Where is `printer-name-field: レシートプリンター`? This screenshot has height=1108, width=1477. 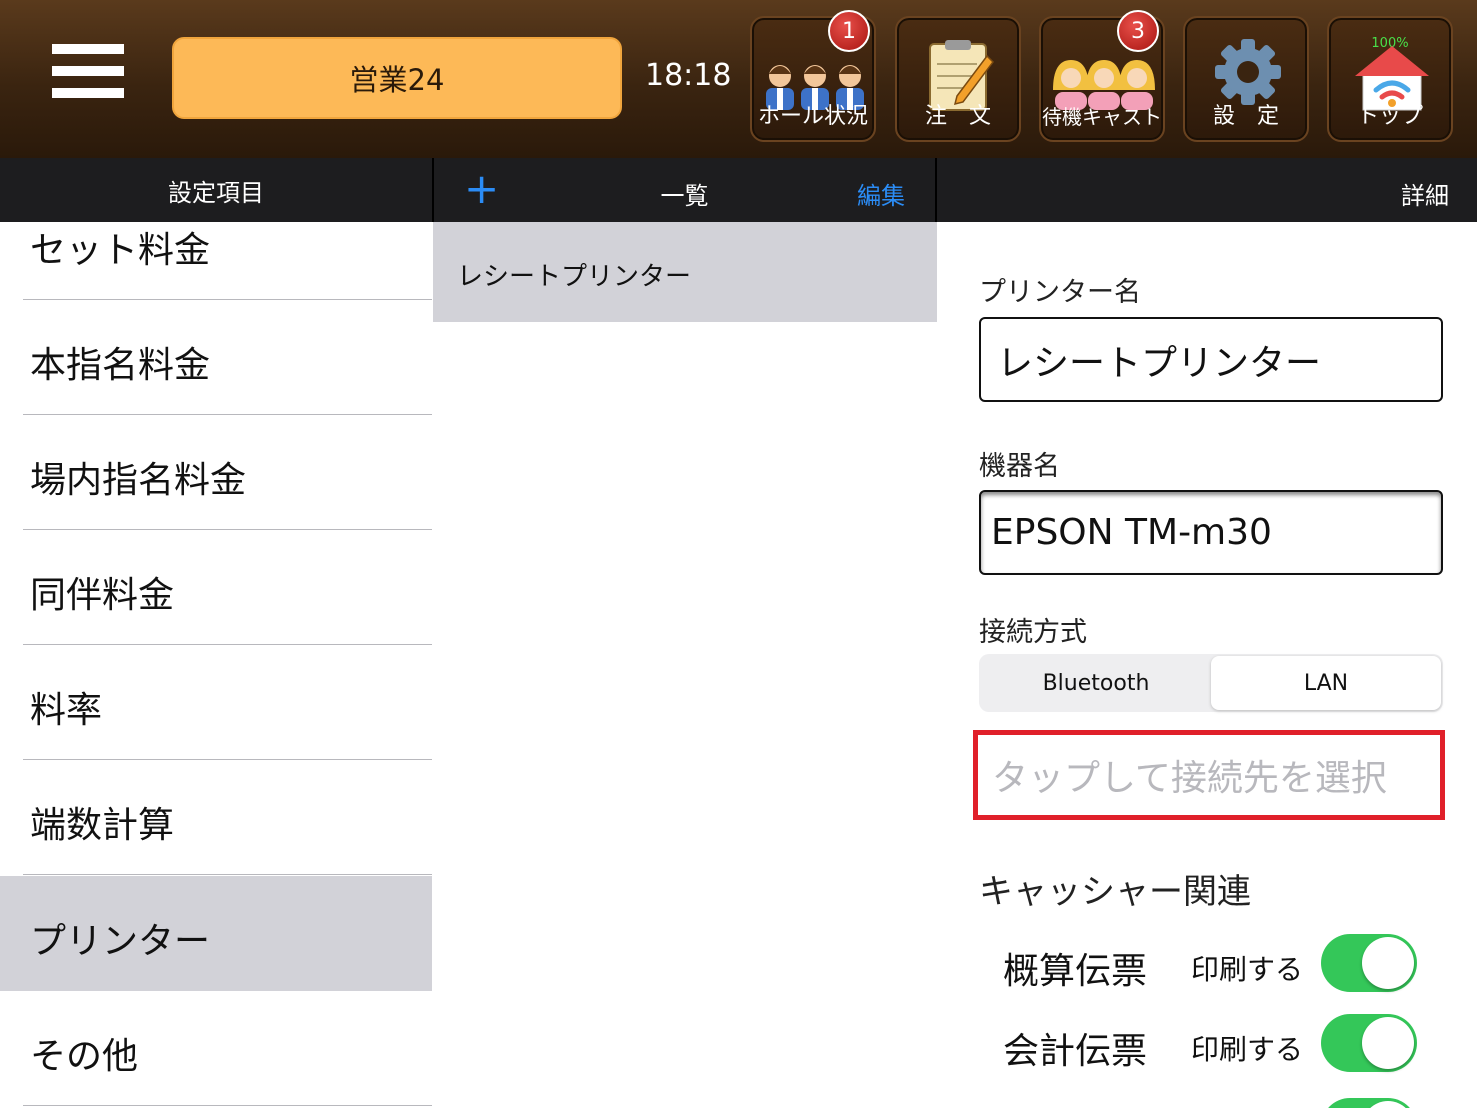
printer-name-field: レシートプリンター is located at coordinates (1211, 359).